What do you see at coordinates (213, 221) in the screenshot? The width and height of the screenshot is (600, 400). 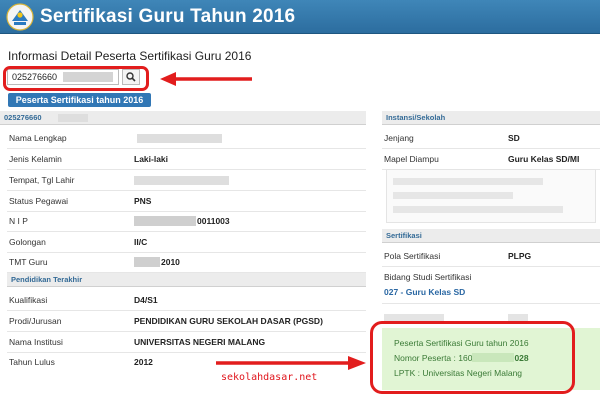 I see `value-nip: 0011003` at bounding box center [213, 221].